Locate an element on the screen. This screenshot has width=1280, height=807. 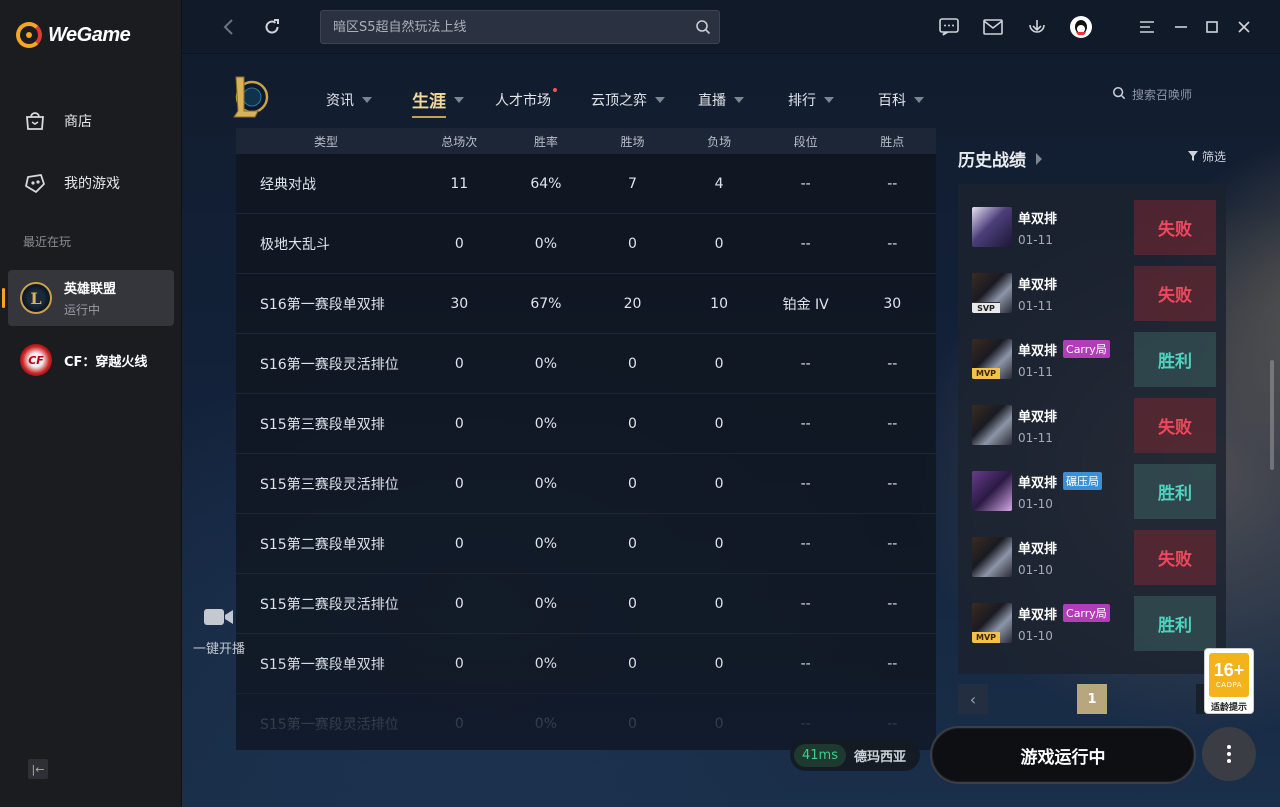
table-header: 类型 总场次 胜率 胜场 负场 段位 胜点 is located at coordinates (586, 141).